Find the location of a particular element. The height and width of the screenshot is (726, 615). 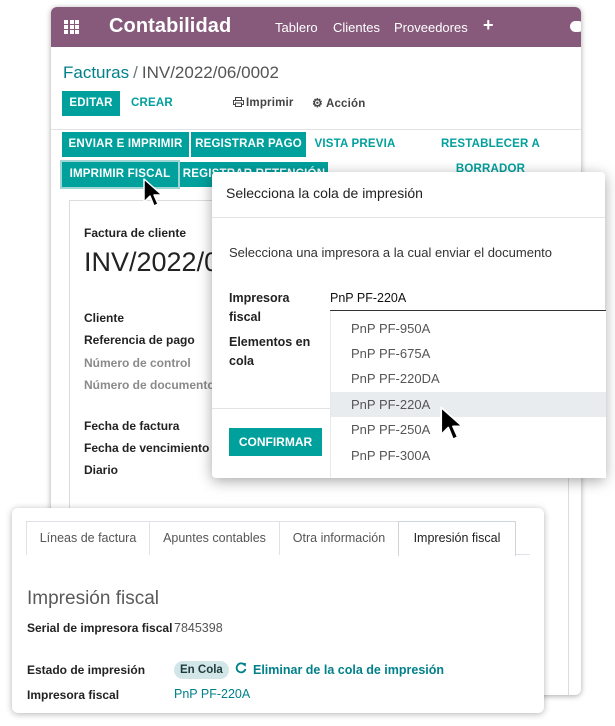

printer-option: PnP PF-950A is located at coordinates (468, 328).